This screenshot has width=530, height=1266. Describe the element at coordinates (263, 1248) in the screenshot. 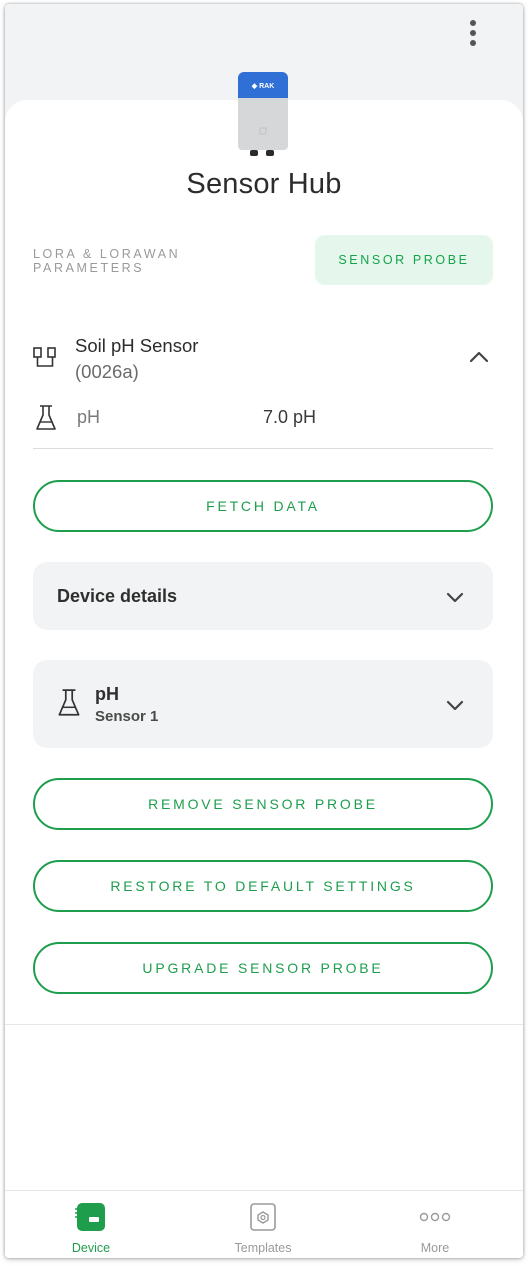

I see `nav-templates-label: Templates` at that location.